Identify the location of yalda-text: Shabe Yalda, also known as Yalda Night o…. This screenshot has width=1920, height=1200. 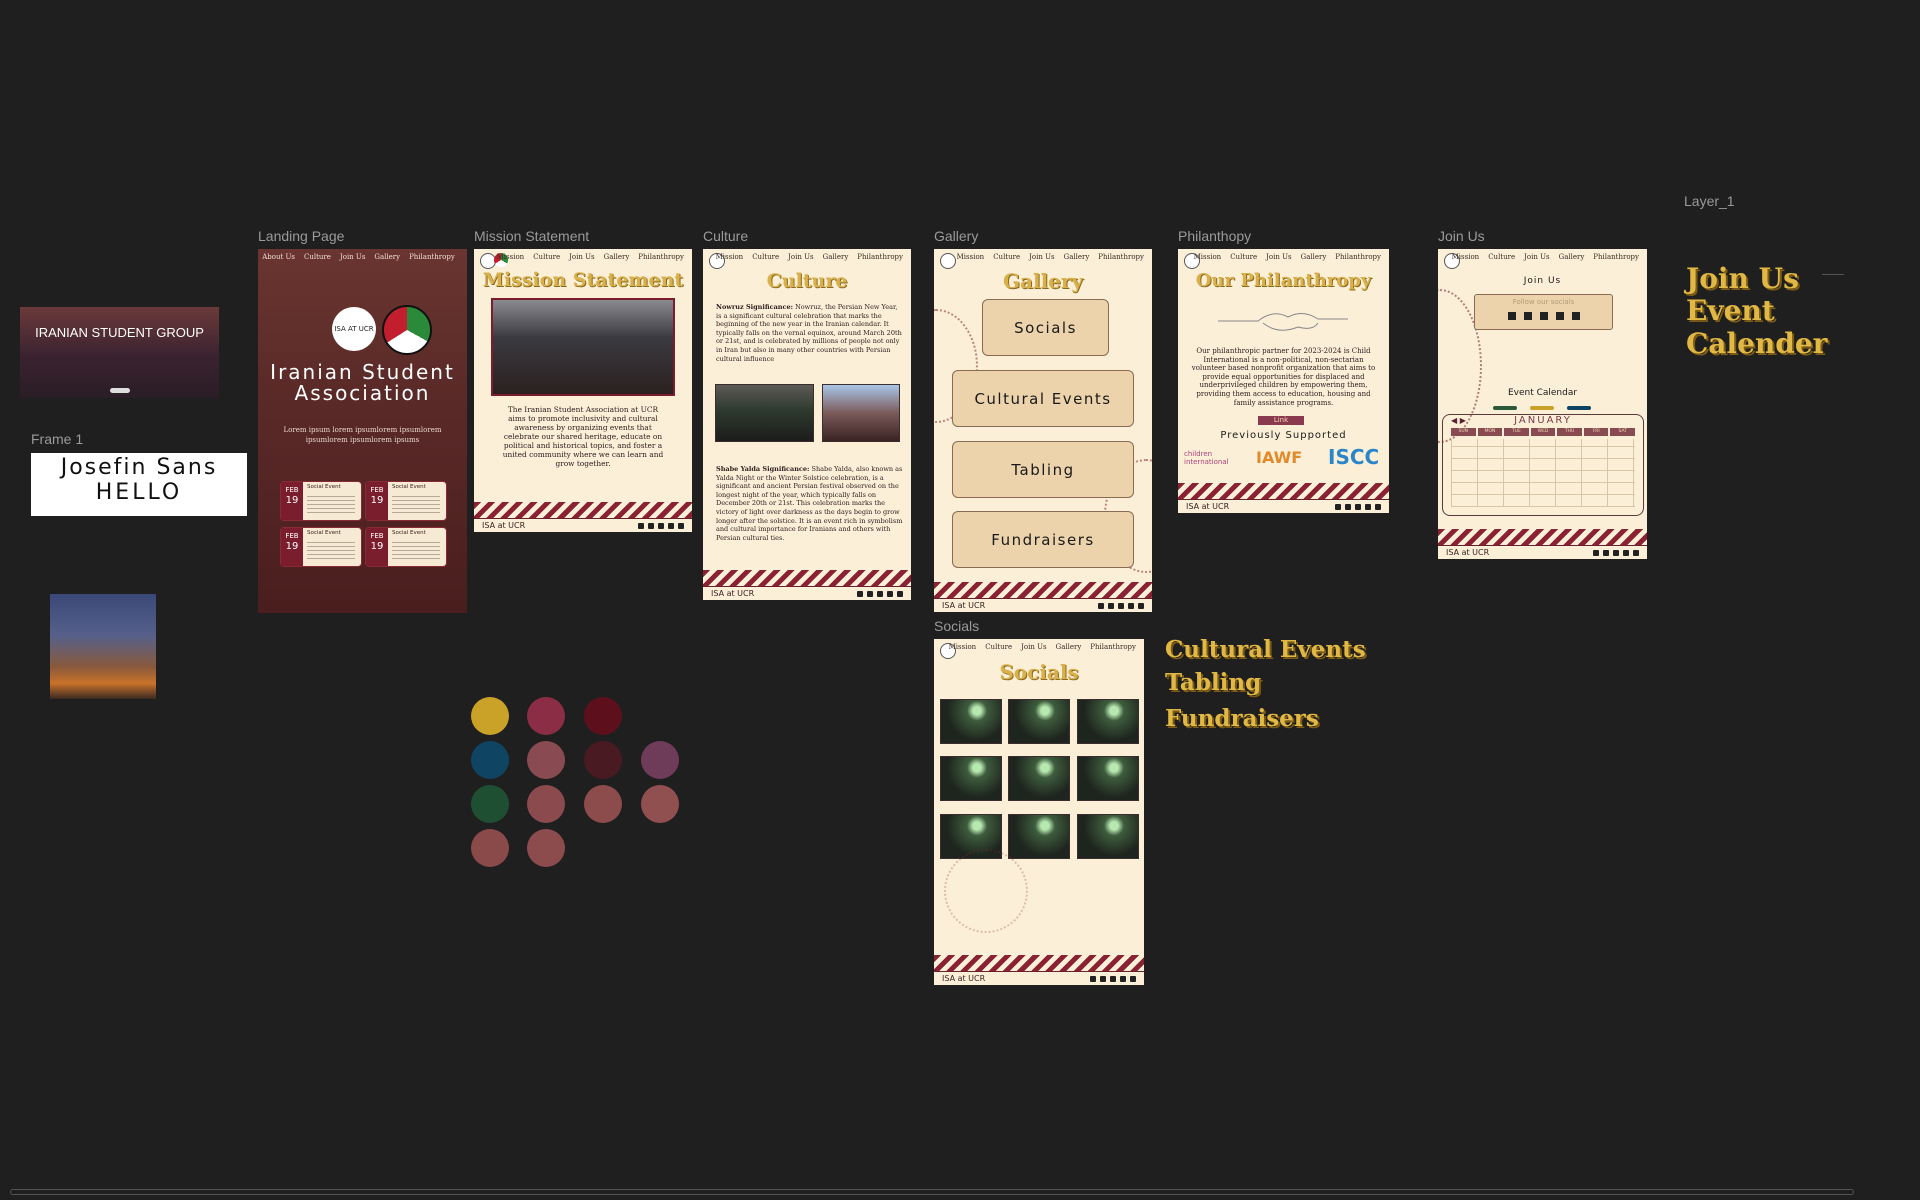
(809, 503).